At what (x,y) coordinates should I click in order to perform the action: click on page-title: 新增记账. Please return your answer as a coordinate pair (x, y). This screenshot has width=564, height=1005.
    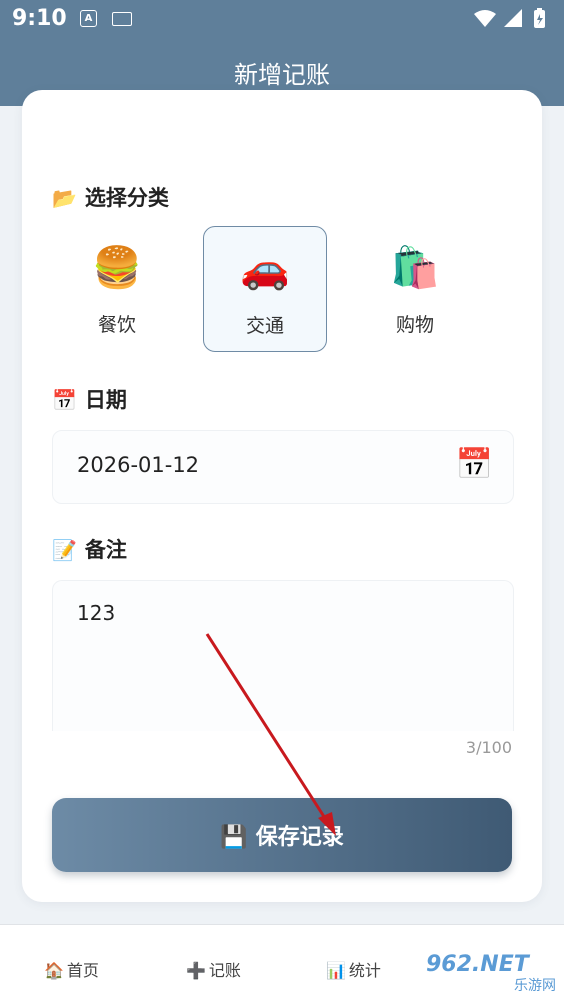
    Looking at the image, I should click on (282, 75).